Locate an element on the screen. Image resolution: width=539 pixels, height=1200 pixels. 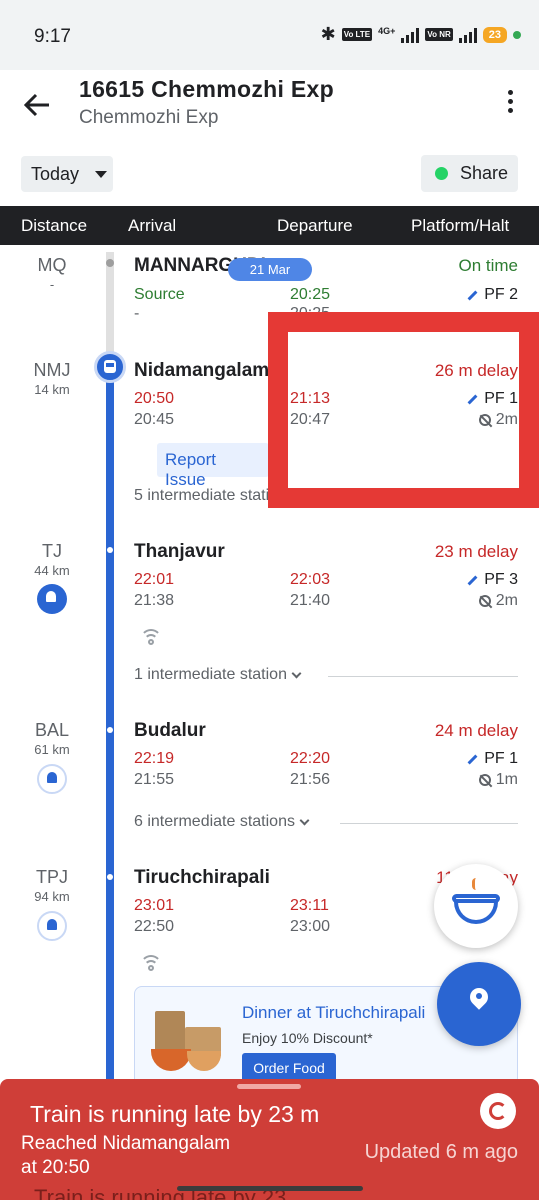
platform-label: PF 2 is located at coordinates (501, 294).